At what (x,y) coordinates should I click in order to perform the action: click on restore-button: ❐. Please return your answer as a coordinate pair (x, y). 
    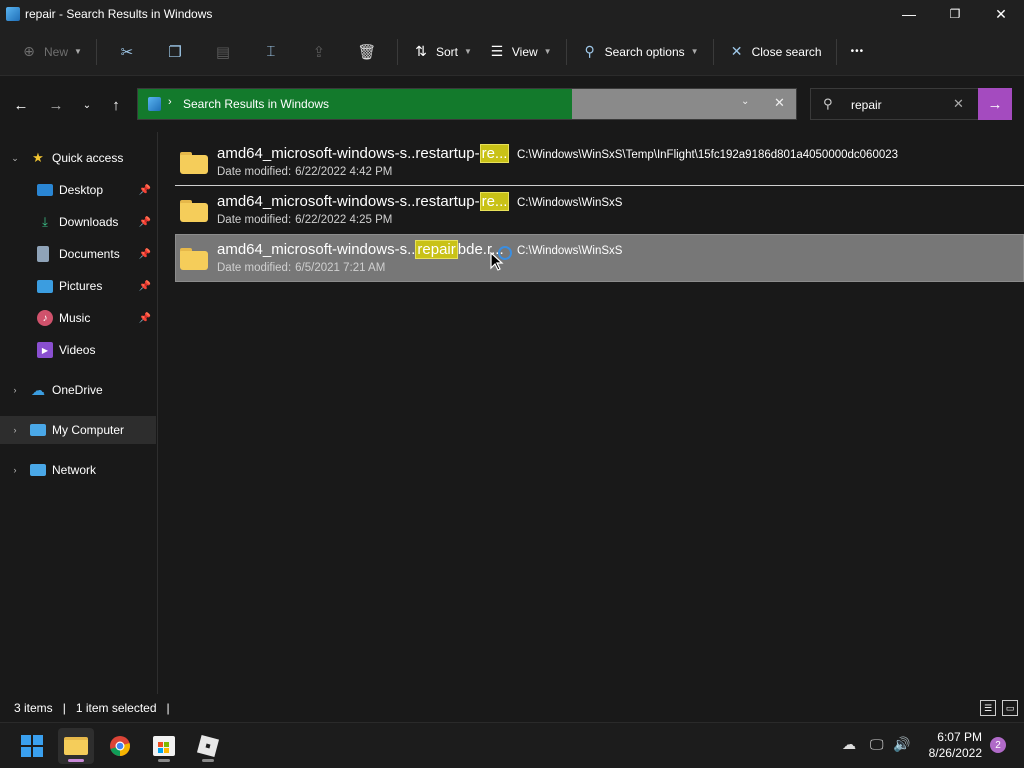
    Looking at the image, I should click on (955, 14).